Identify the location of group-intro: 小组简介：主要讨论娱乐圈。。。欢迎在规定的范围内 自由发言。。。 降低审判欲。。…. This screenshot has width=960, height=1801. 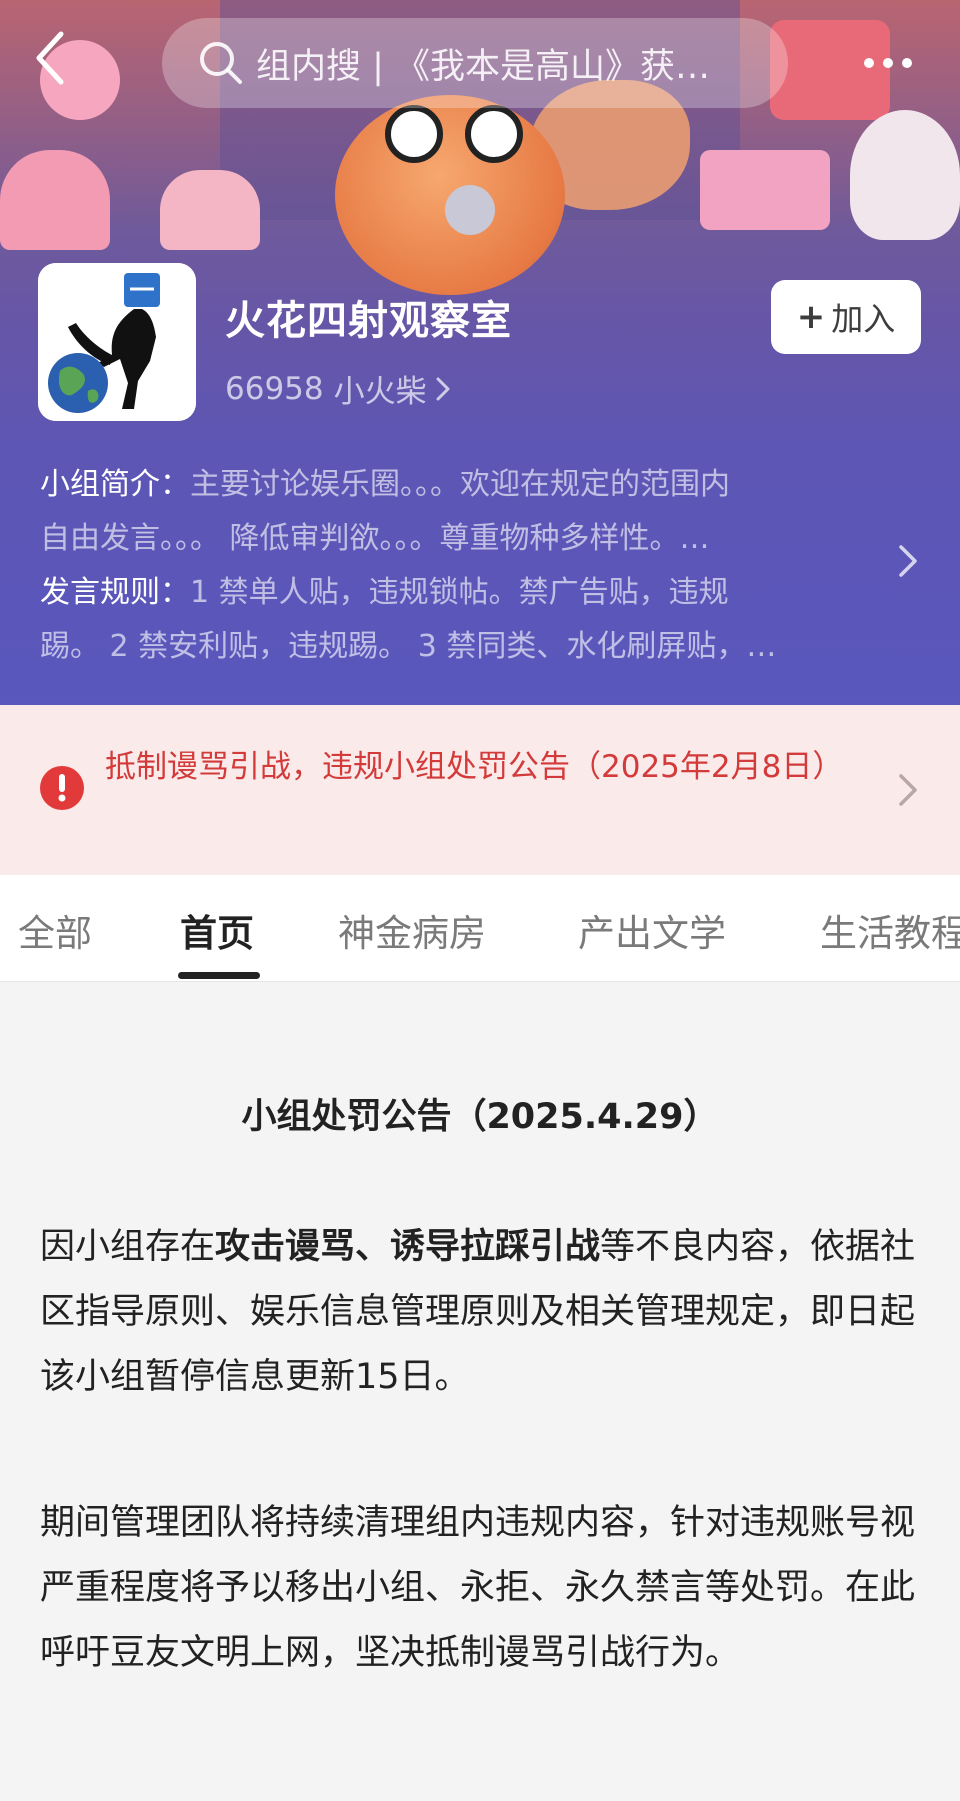
(462, 566).